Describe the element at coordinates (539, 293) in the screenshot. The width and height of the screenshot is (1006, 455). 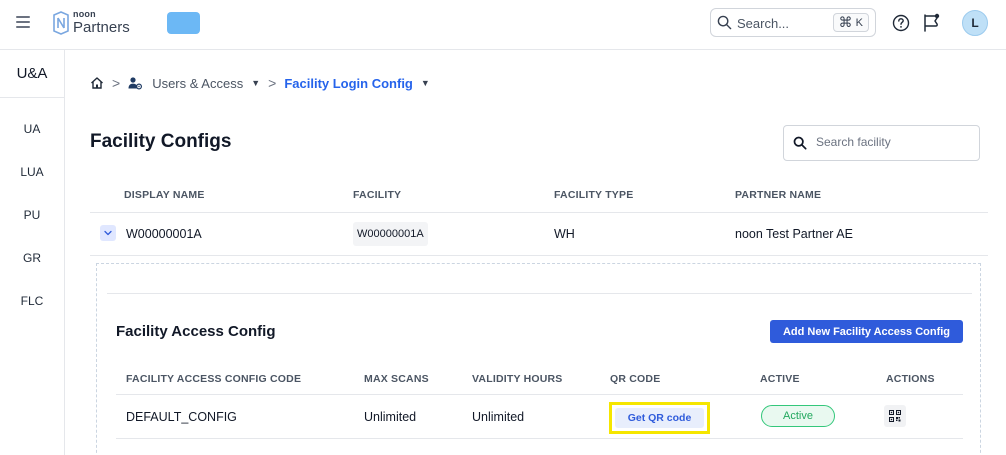
I see `divider` at that location.